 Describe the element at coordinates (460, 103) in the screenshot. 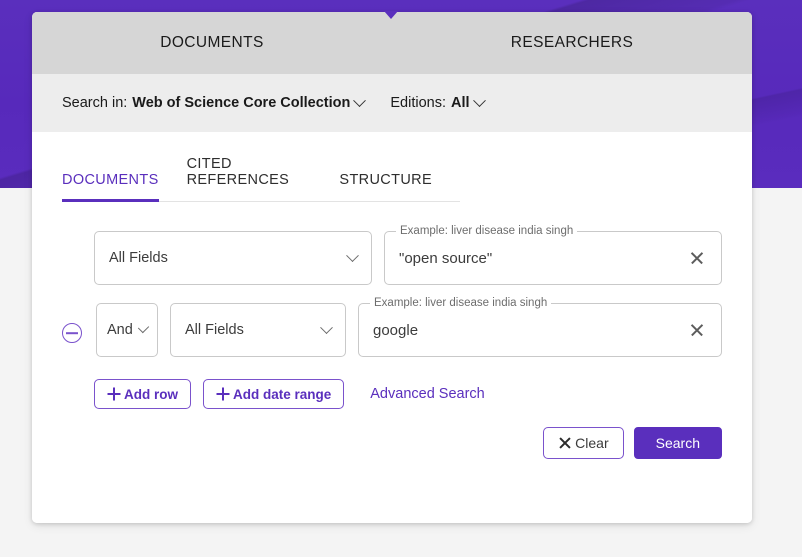

I see `editions-selector-value: All` at that location.